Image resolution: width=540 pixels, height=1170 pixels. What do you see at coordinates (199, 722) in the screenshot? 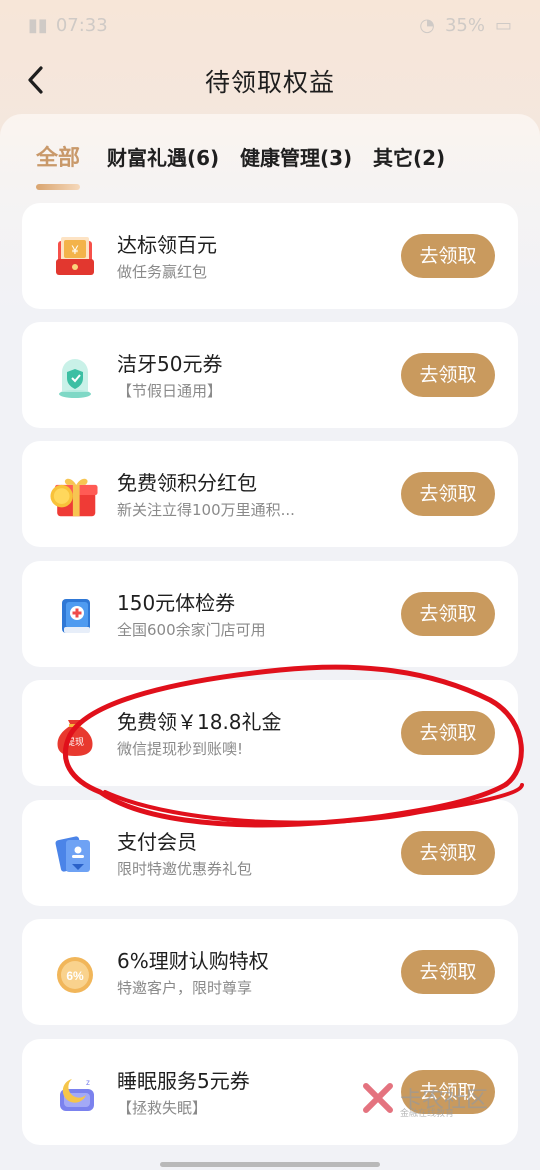
I see `card-title: 免费领￥18.8礼金` at bounding box center [199, 722].